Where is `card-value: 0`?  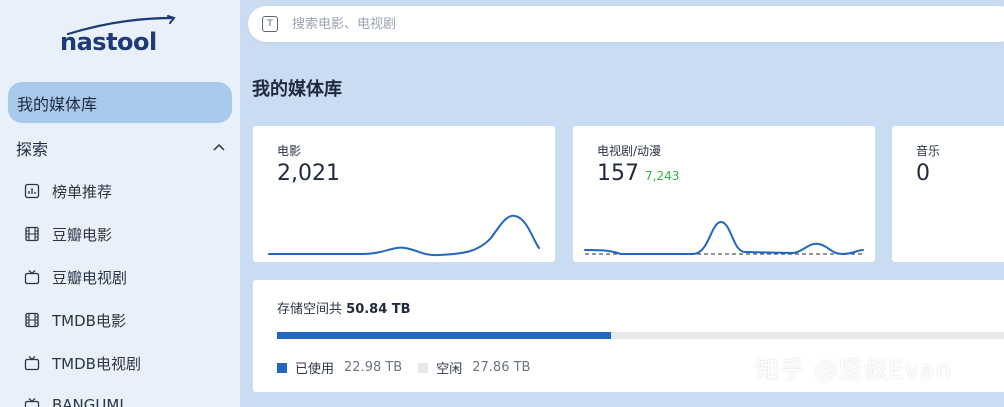
card-value: 0 is located at coordinates (923, 173).